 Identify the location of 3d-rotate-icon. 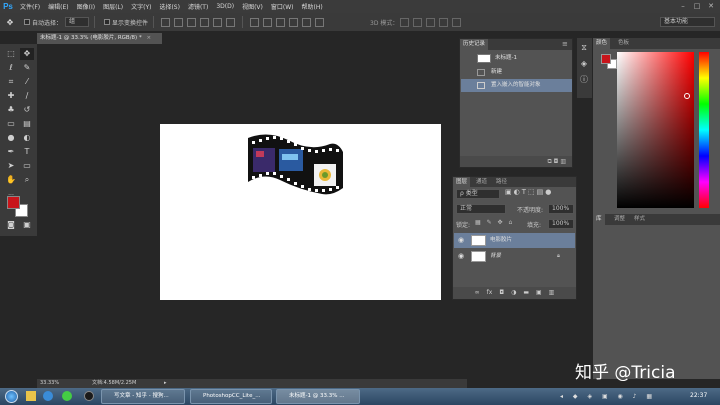
(405, 22).